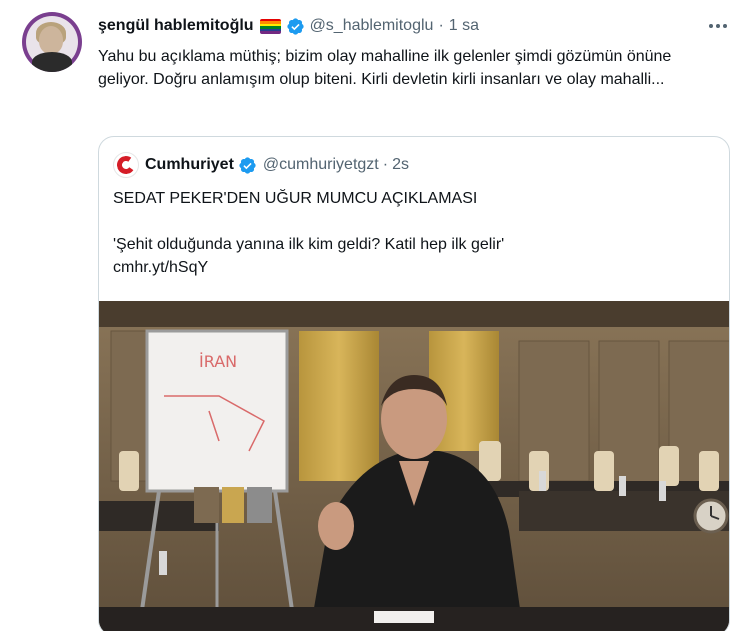  What do you see at coordinates (295, 198) in the screenshot?
I see `quoted-headline: SEDAT PEKER'DEN UĞUR MUMCU AÇIKLAMASI` at bounding box center [295, 198].